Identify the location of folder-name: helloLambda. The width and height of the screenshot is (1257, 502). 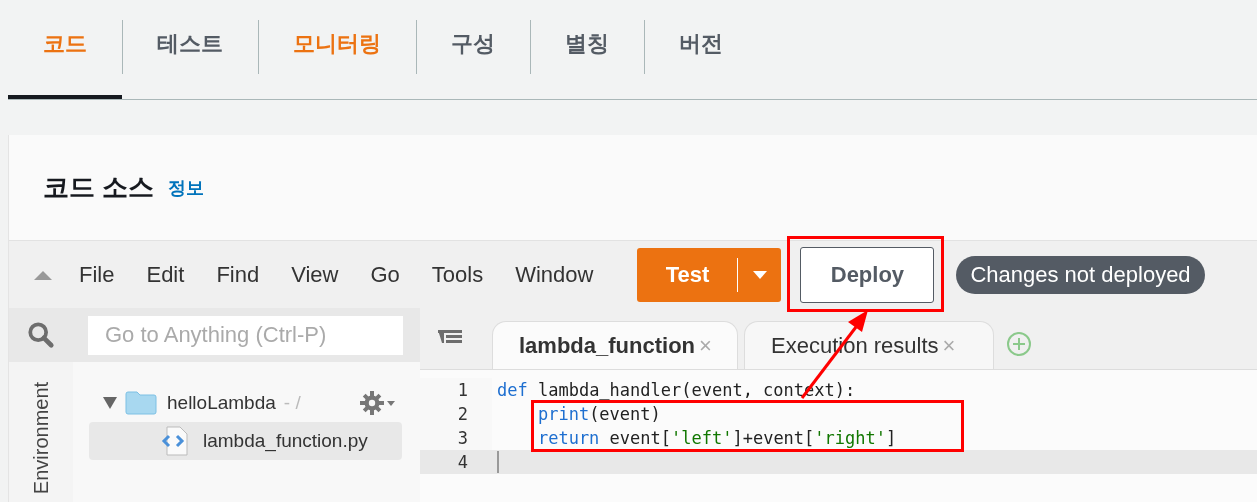
(221, 403).